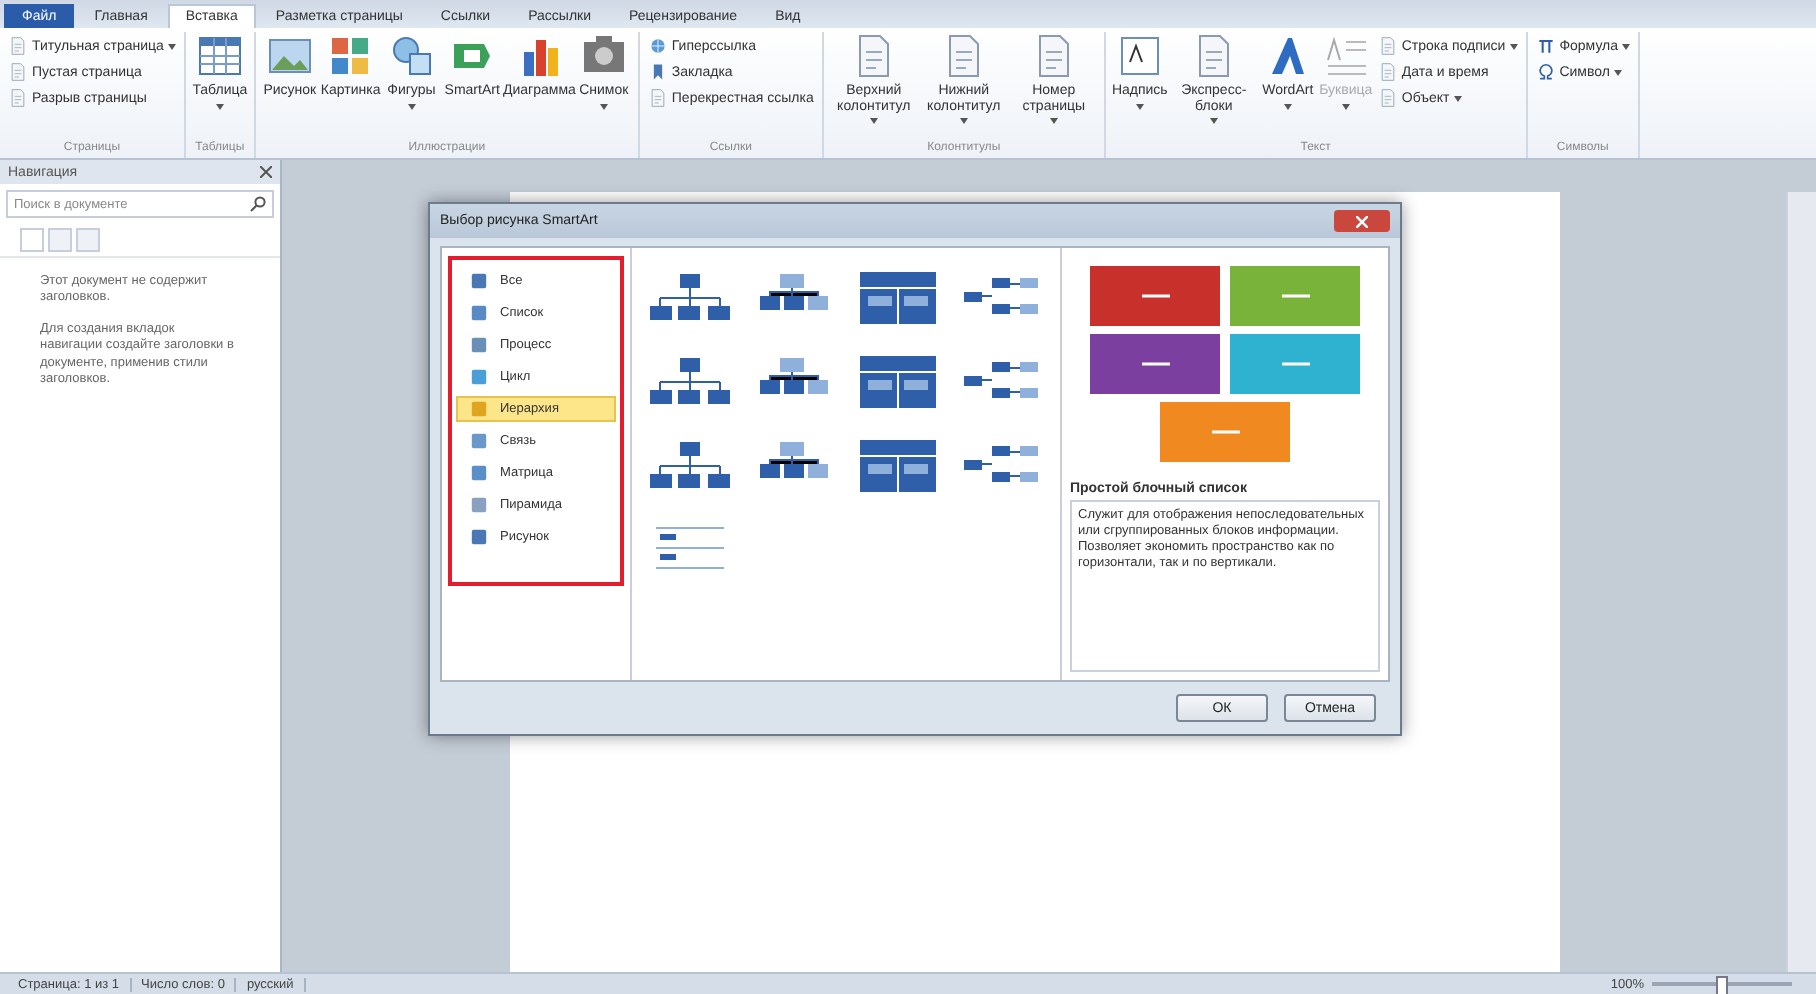 Image resolution: width=1816 pixels, height=994 pixels. Describe the element at coordinates (657, 46) in the screenshot. I see `globe-icon` at that location.